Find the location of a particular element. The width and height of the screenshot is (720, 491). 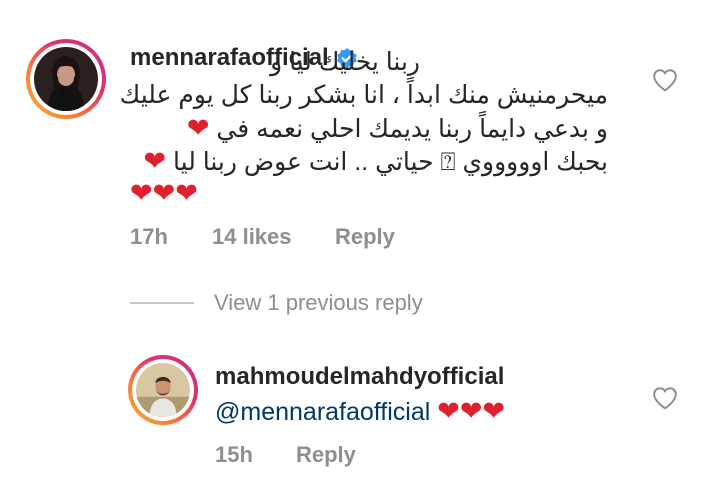

comment-meta: 17h is located at coordinates (149, 237).